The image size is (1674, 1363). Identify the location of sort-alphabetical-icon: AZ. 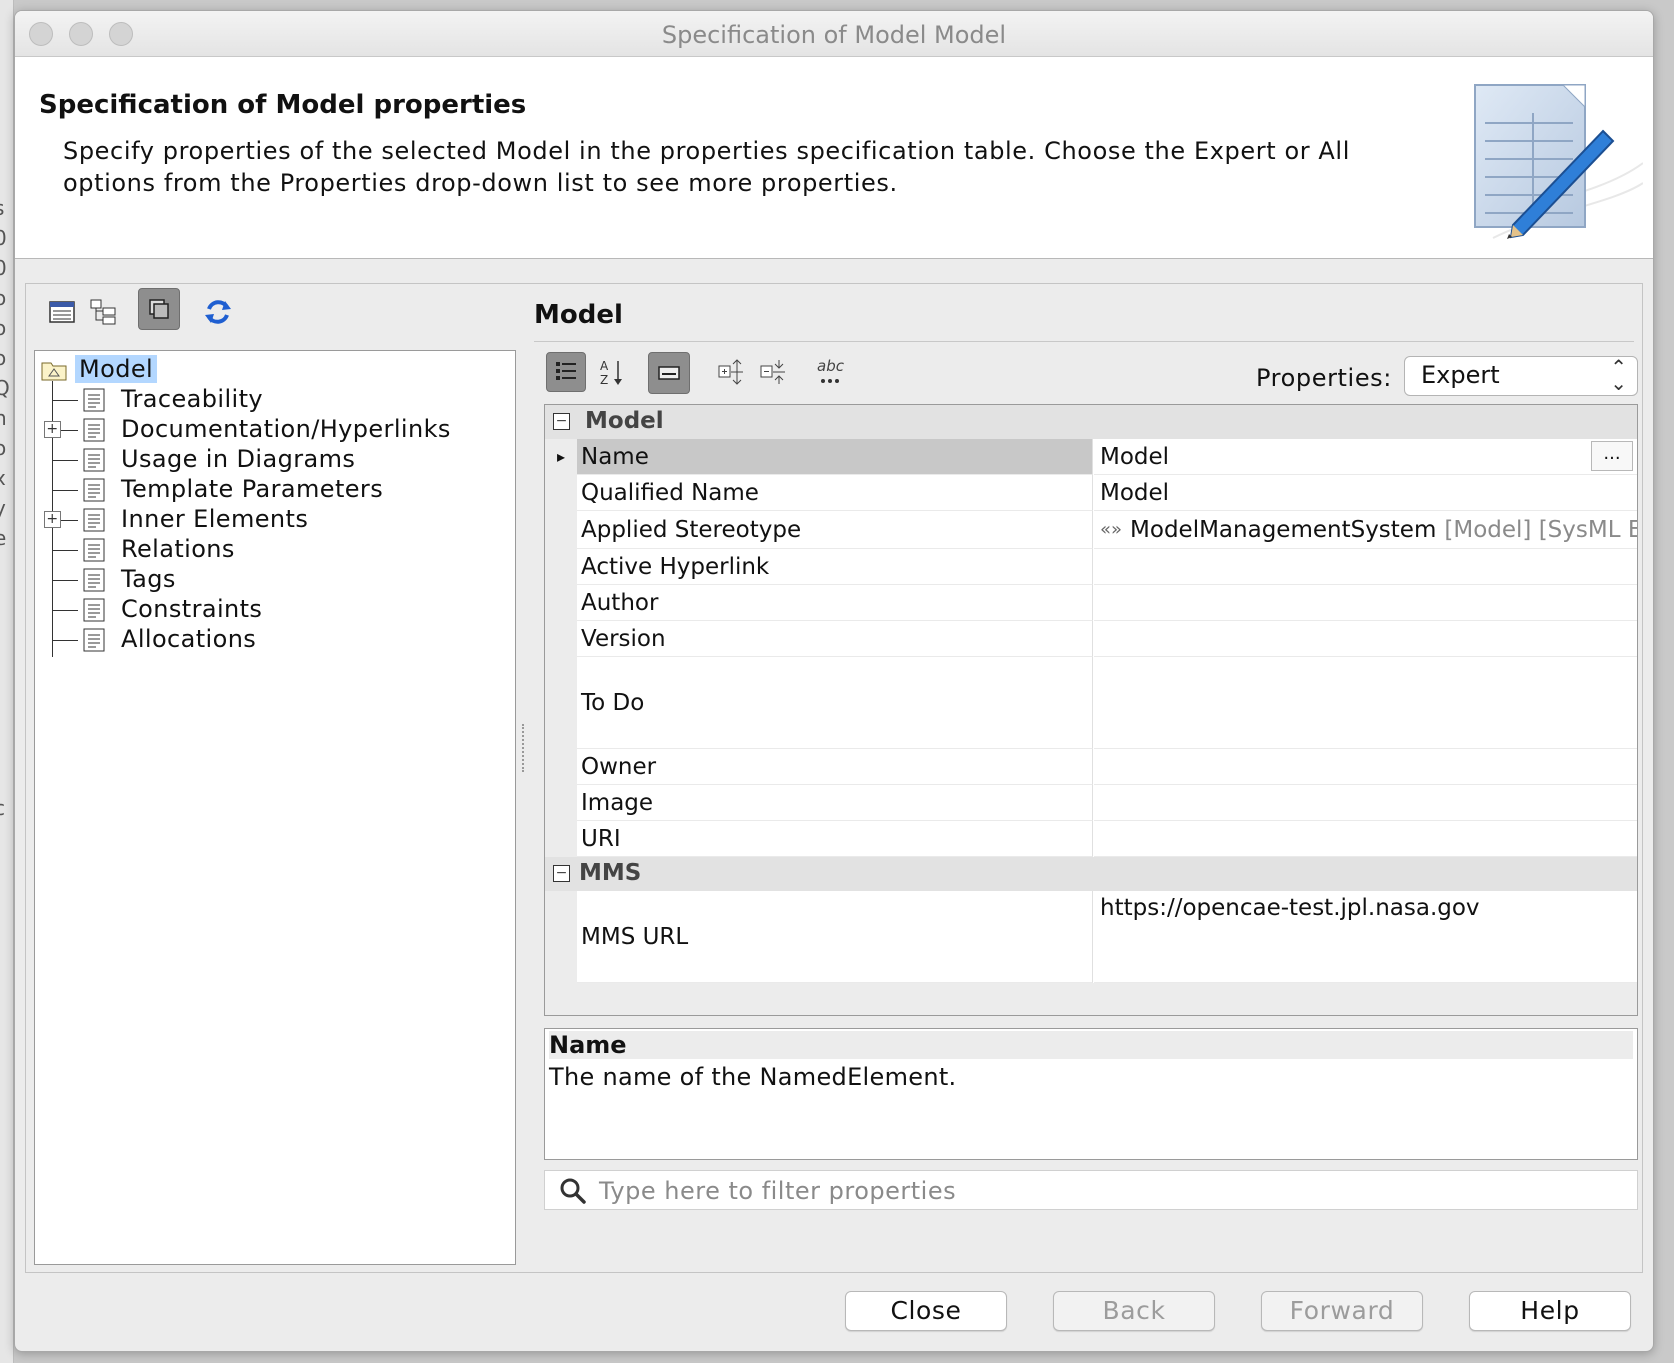
(612, 372).